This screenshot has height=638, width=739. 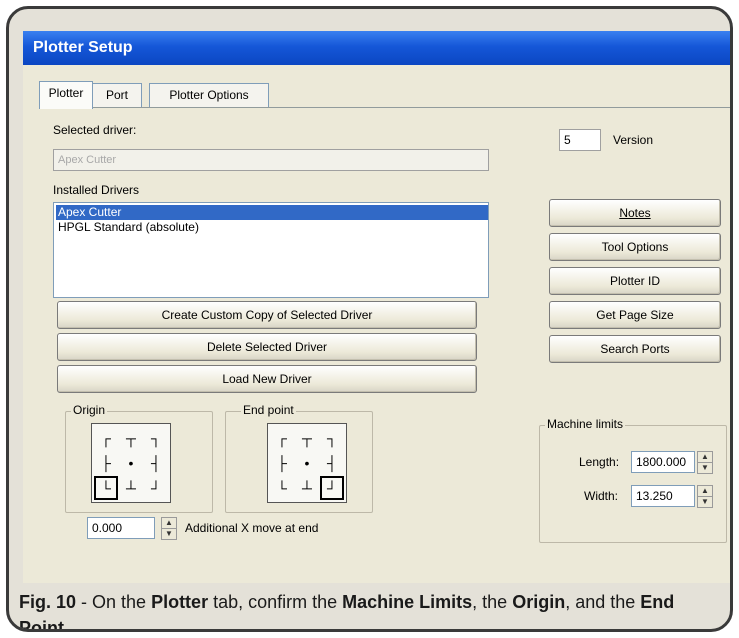 I want to click on installed-drivers-list: Apex Cutter HPGL Standard (absolute), so click(x=271, y=250).